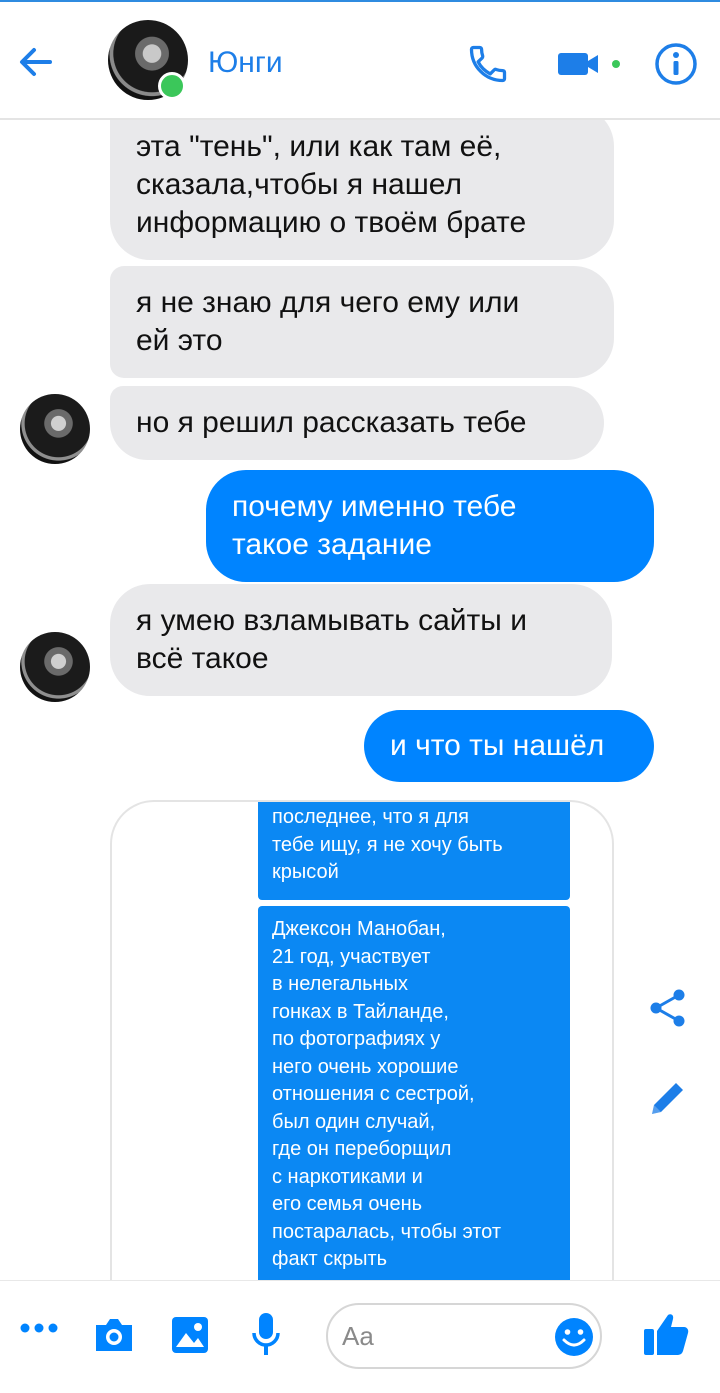 The width and height of the screenshot is (720, 1393). Describe the element at coordinates (361, 640) in the screenshot. I see `message-incoming: я умею взламывать сайты и всё такое` at that location.